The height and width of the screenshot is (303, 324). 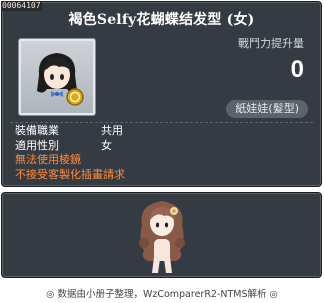 What do you see at coordinates (48, 159) in the screenshot?
I see `warning-prism: 無法使用棱鏡` at bounding box center [48, 159].